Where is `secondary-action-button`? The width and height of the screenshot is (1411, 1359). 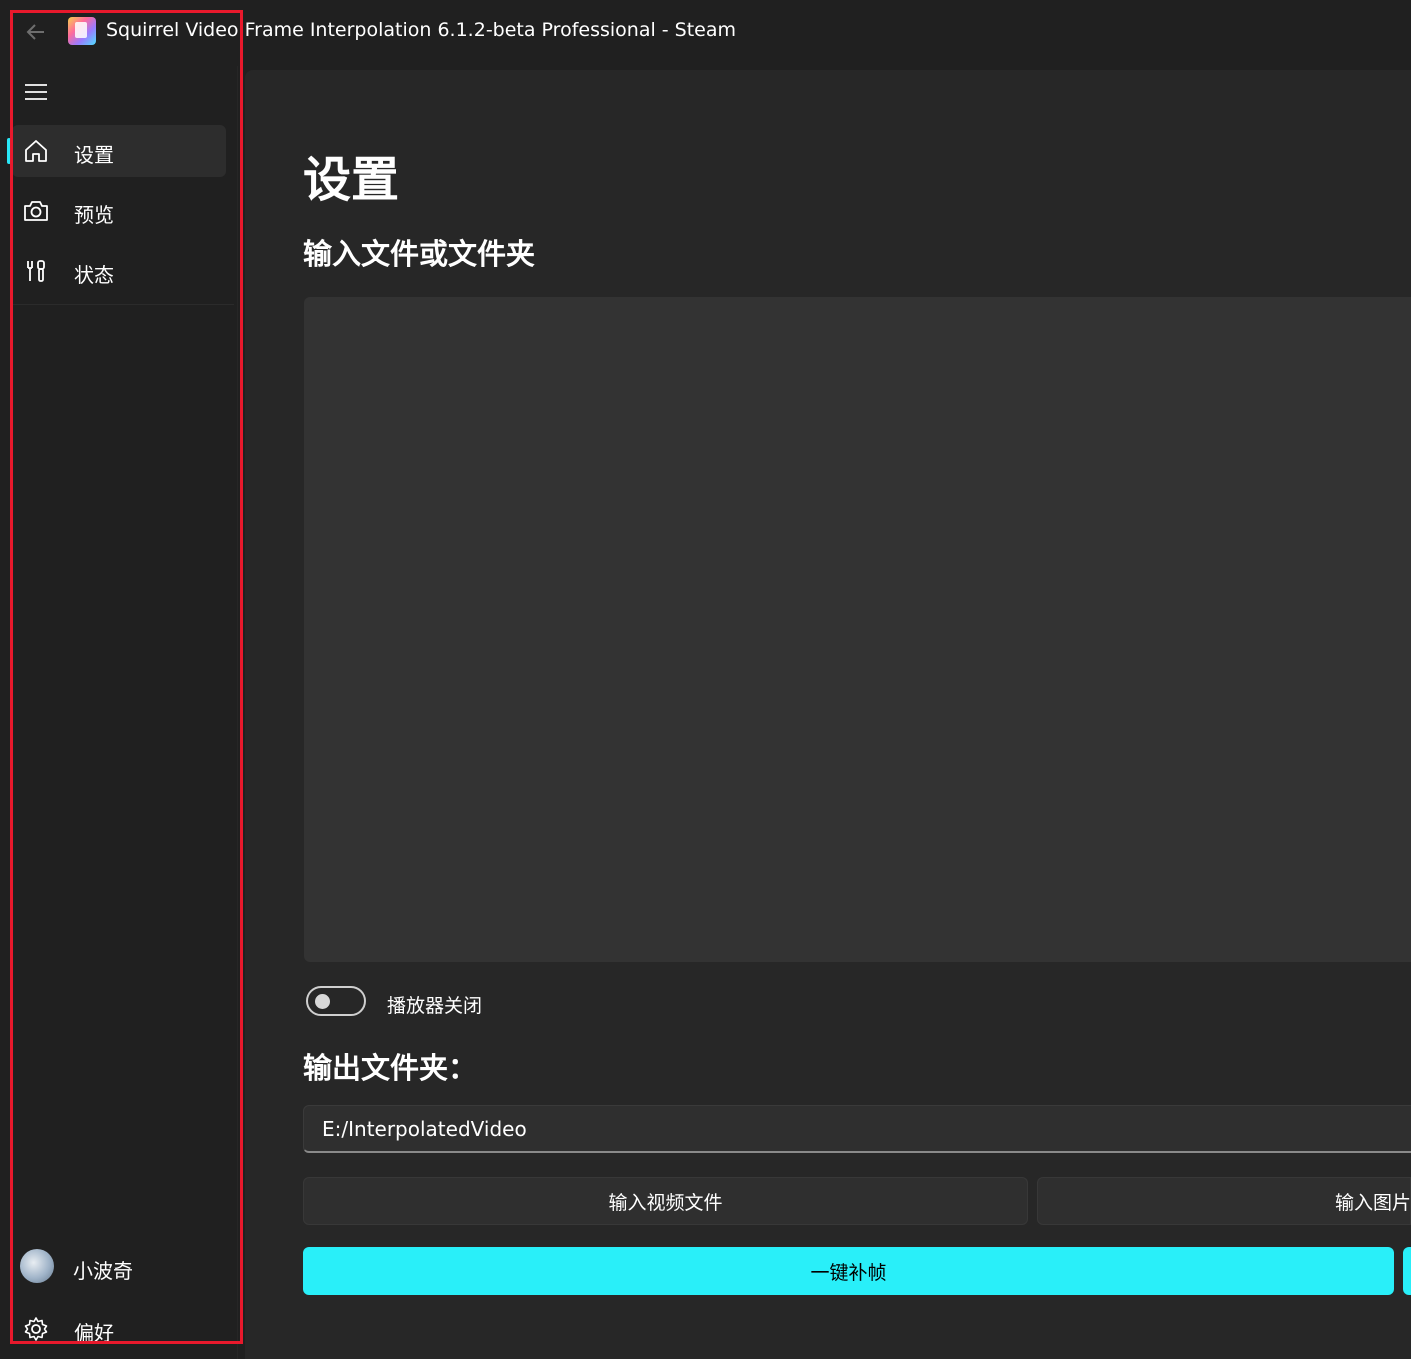
secondary-action-button is located at coordinates (1407, 1271).